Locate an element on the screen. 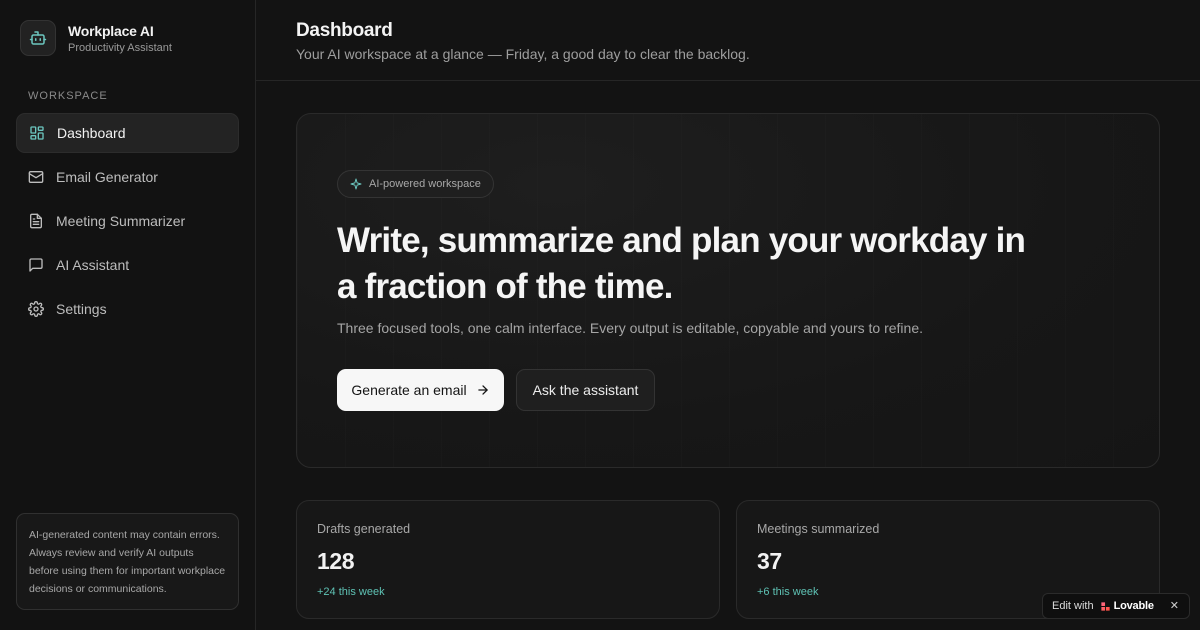 This screenshot has height=630, width=1200. mail-icon is located at coordinates (36, 177).